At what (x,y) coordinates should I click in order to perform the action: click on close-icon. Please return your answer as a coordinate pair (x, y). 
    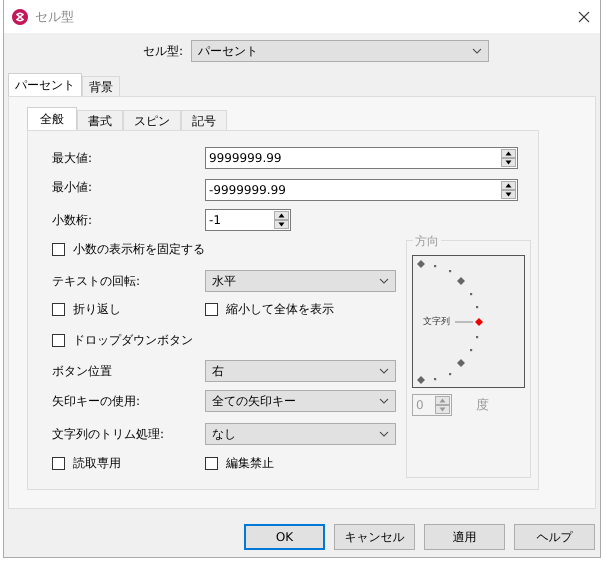
    Looking at the image, I should click on (584, 16).